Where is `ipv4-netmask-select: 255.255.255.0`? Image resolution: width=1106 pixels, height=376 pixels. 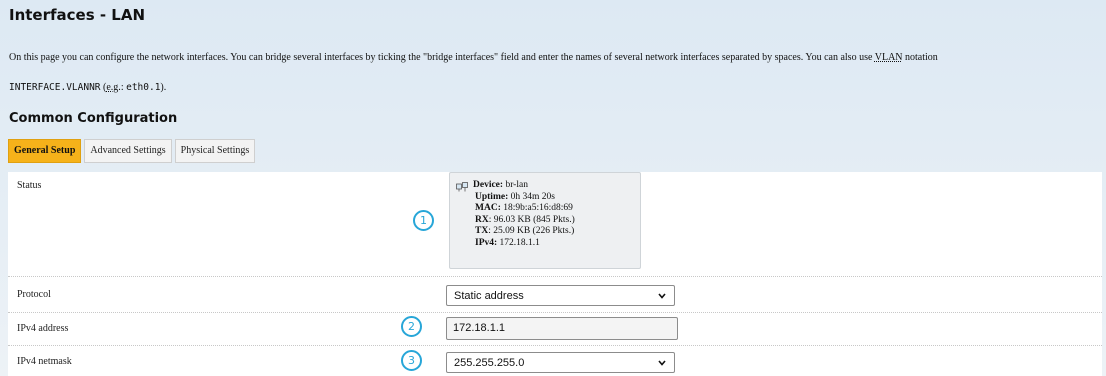
ipv4-netmask-select: 255.255.255.0 is located at coordinates (560, 362).